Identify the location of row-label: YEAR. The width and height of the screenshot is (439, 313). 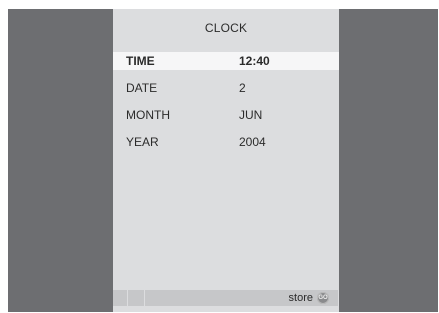
(142, 142).